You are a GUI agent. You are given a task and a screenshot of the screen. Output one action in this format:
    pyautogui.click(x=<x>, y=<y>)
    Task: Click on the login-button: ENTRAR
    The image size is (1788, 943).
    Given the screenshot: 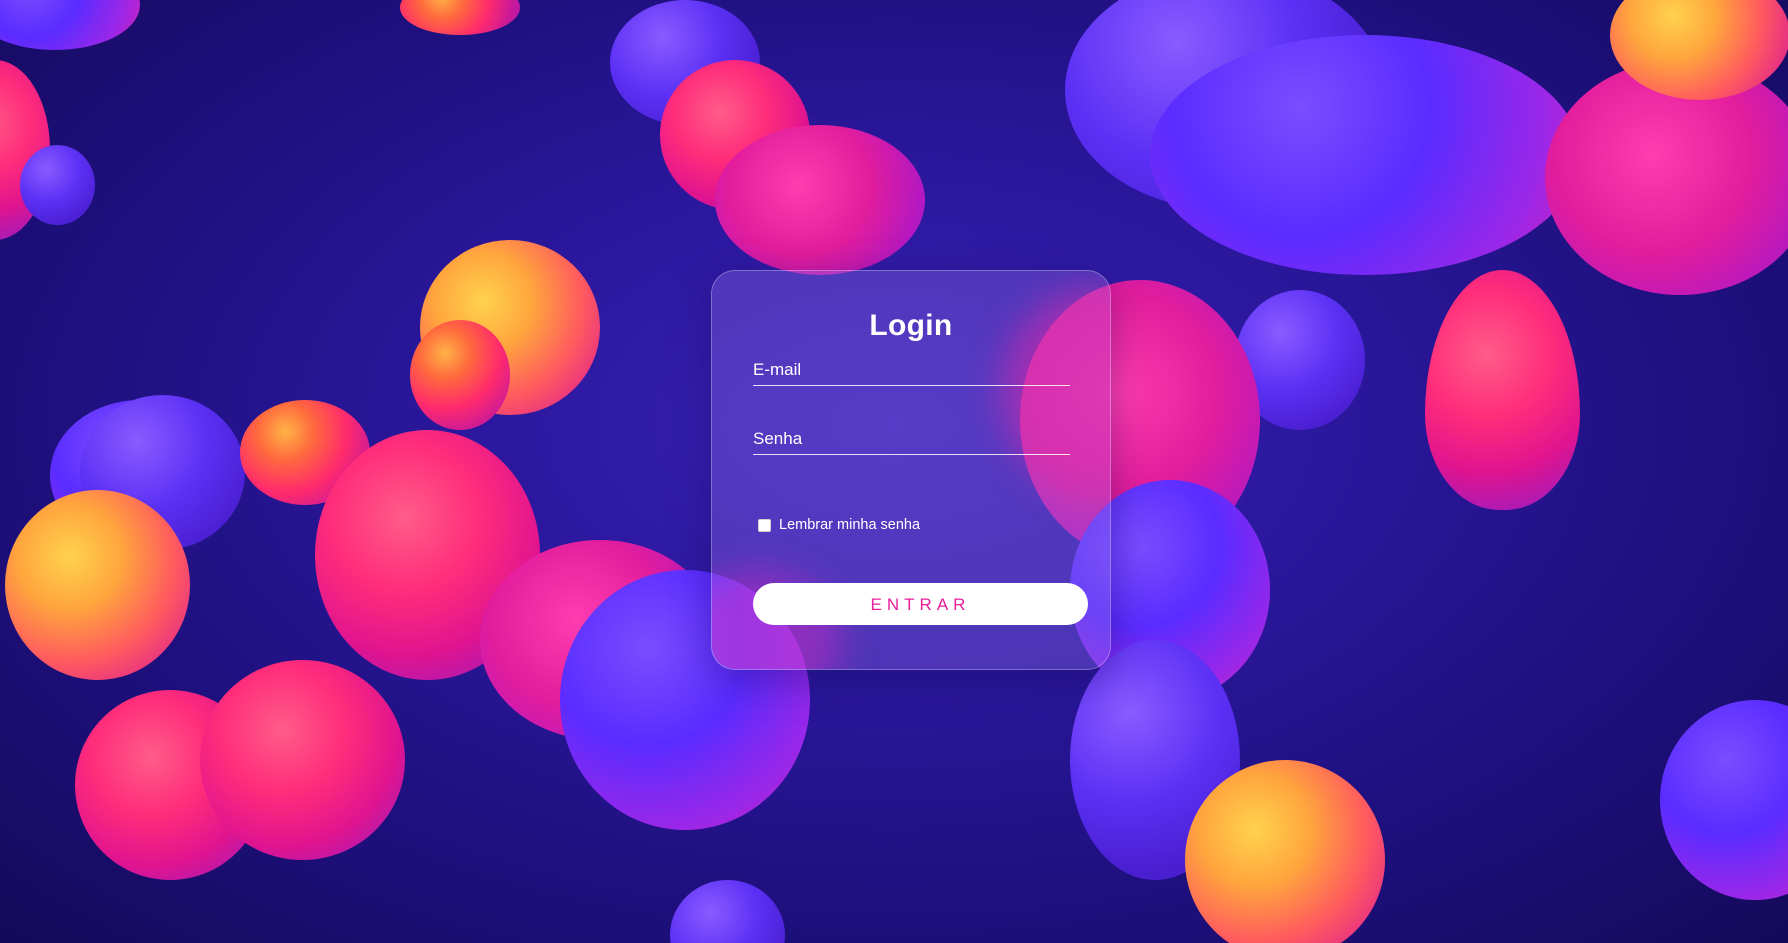 What is the action you would take?
    pyautogui.click(x=920, y=604)
    